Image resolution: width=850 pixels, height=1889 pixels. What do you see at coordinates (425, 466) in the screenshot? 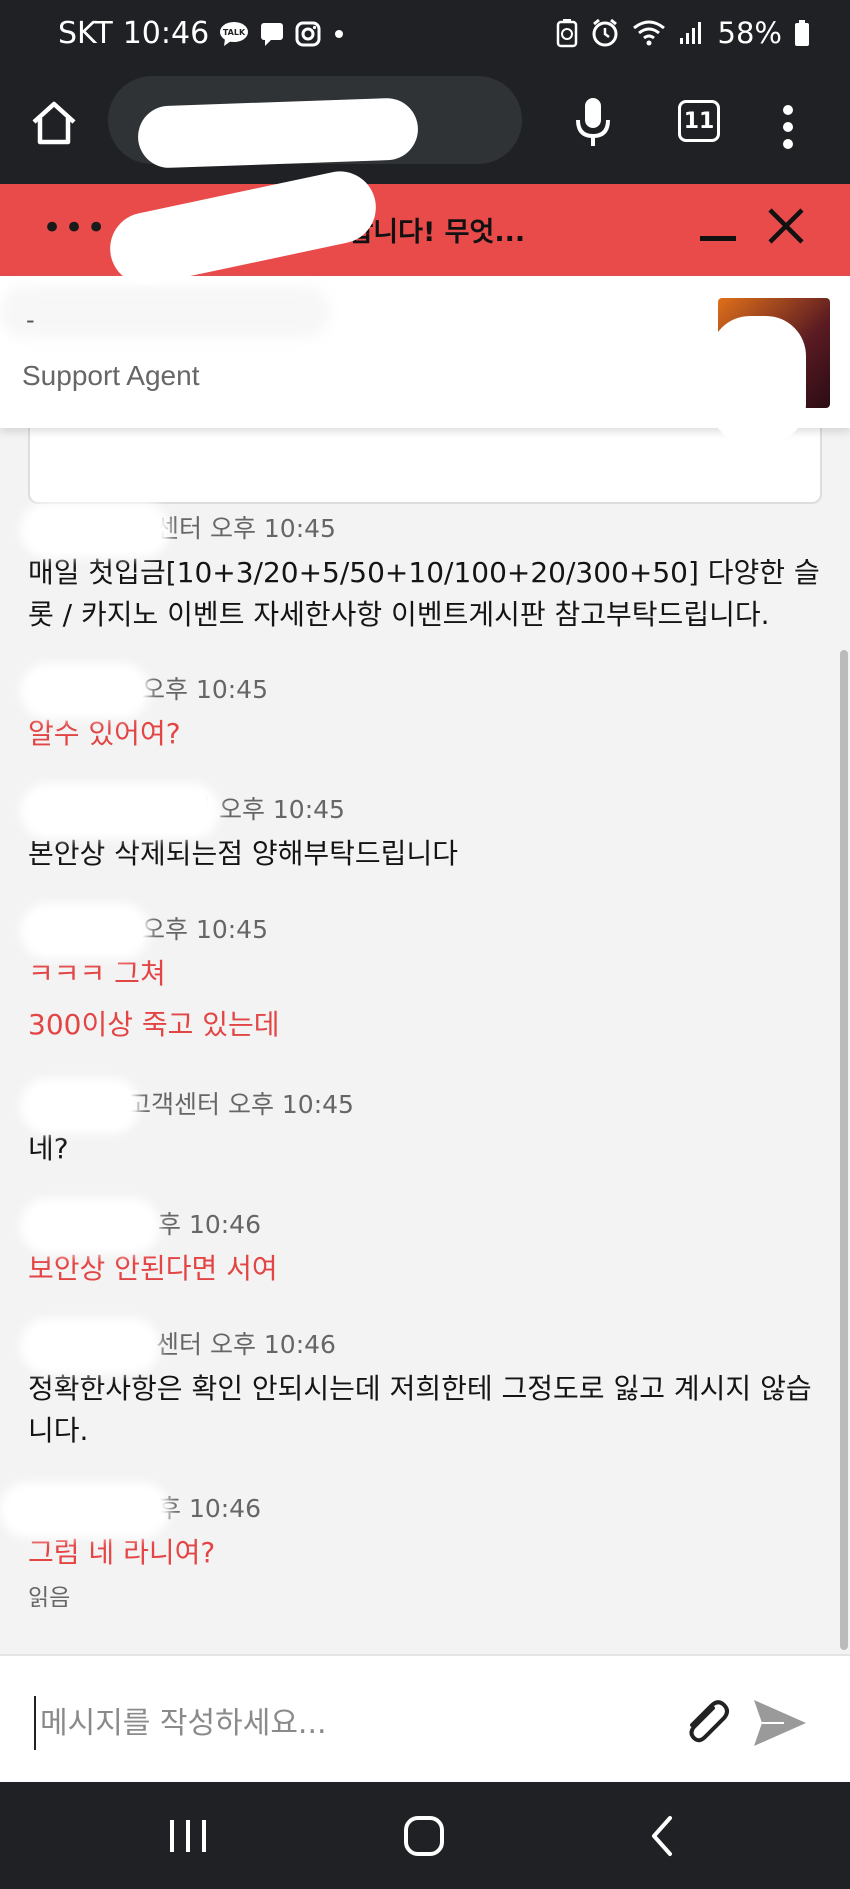
I see `previous-message-card` at bounding box center [425, 466].